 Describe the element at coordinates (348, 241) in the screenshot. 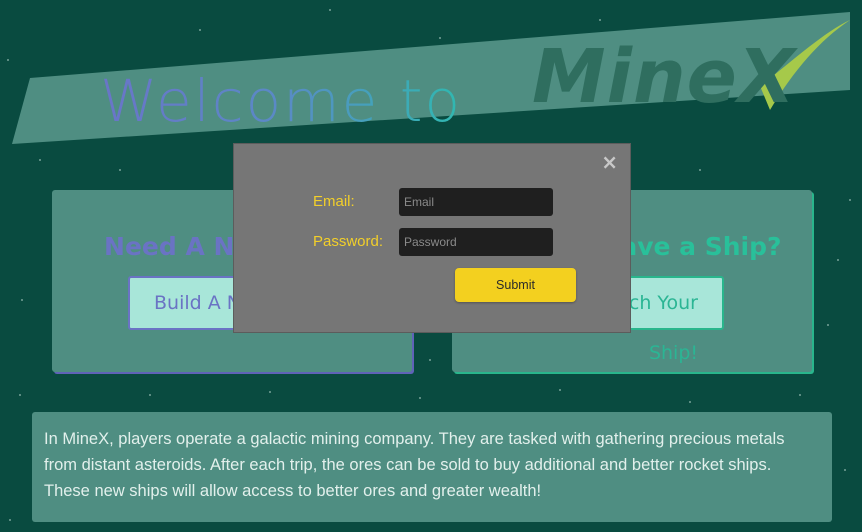

I see `password-label: Password:` at that location.